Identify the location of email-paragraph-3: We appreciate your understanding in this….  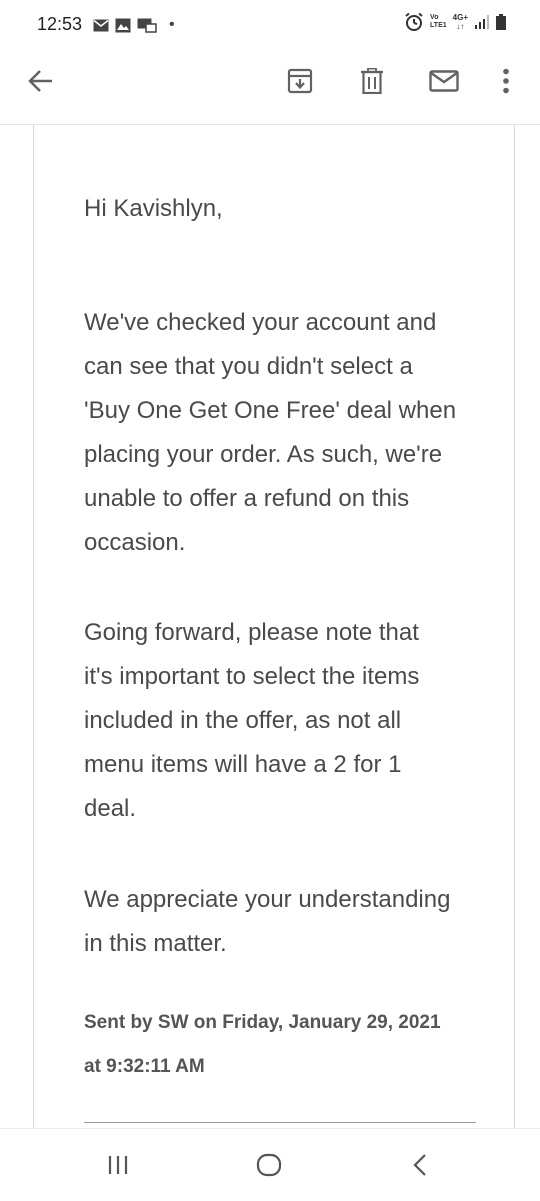
(284, 922).